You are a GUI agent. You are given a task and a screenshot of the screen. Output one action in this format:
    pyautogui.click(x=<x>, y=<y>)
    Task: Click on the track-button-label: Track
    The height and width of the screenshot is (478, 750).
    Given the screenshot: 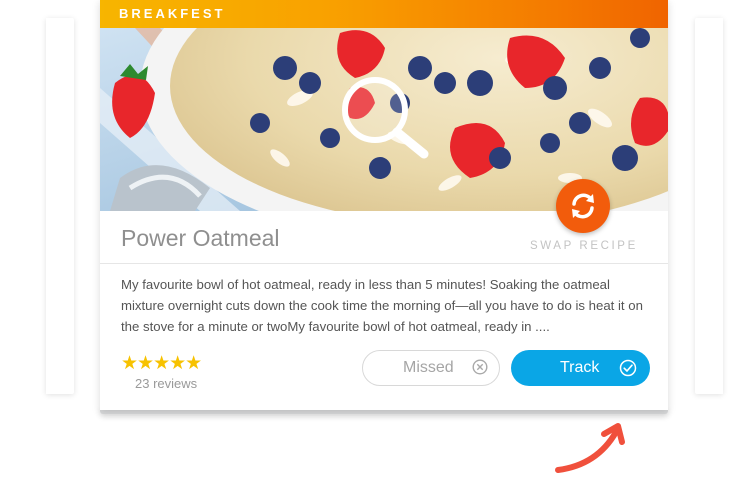 What is the action you would take?
    pyautogui.click(x=580, y=367)
    